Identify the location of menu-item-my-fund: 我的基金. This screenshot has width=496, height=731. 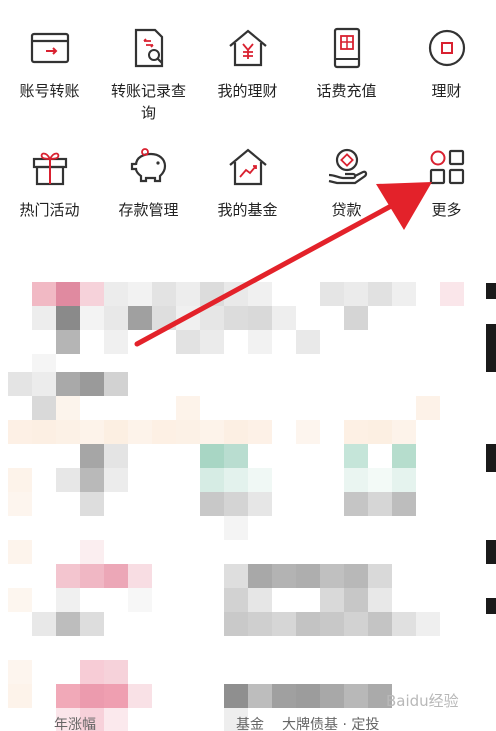
(247, 183).